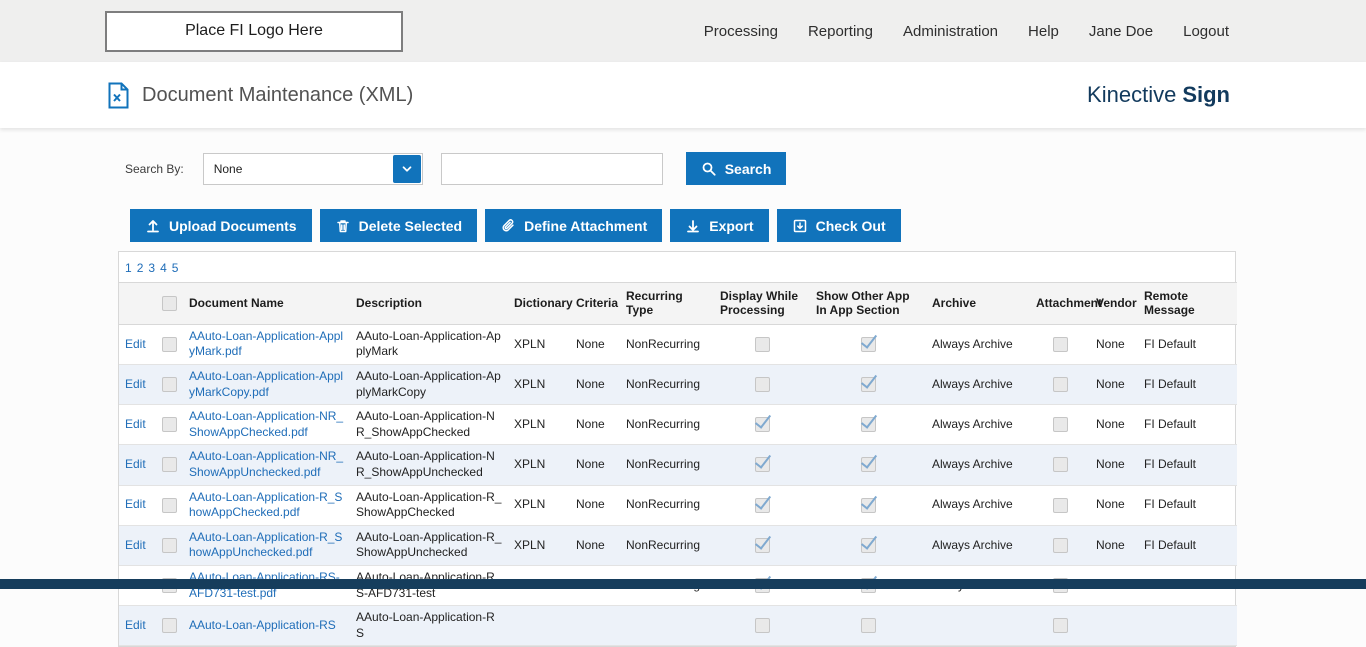 The image size is (1366, 647). I want to click on download-icon, so click(693, 226).